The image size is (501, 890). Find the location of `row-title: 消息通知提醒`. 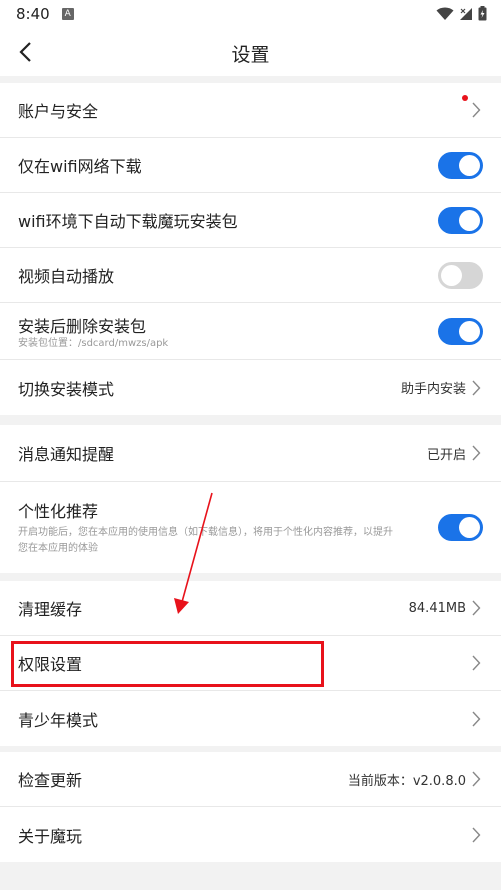

row-title: 消息通知提醒 is located at coordinates (66, 454).